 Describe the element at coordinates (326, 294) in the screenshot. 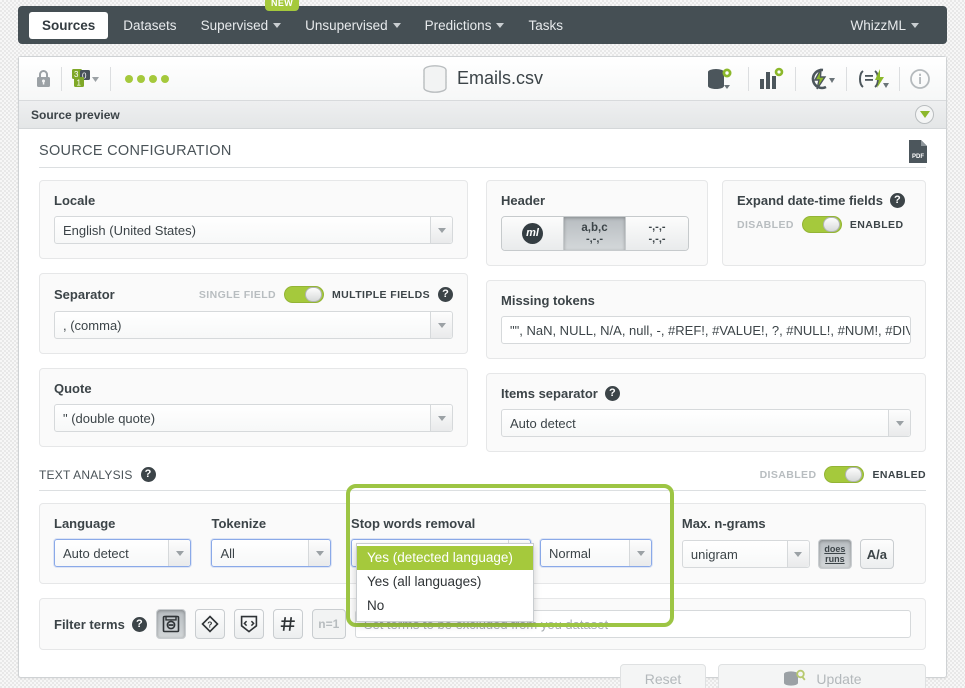

I see `separator-toggle-group: SINGLE FIELD MULTIPLE FIELDS ?` at that location.